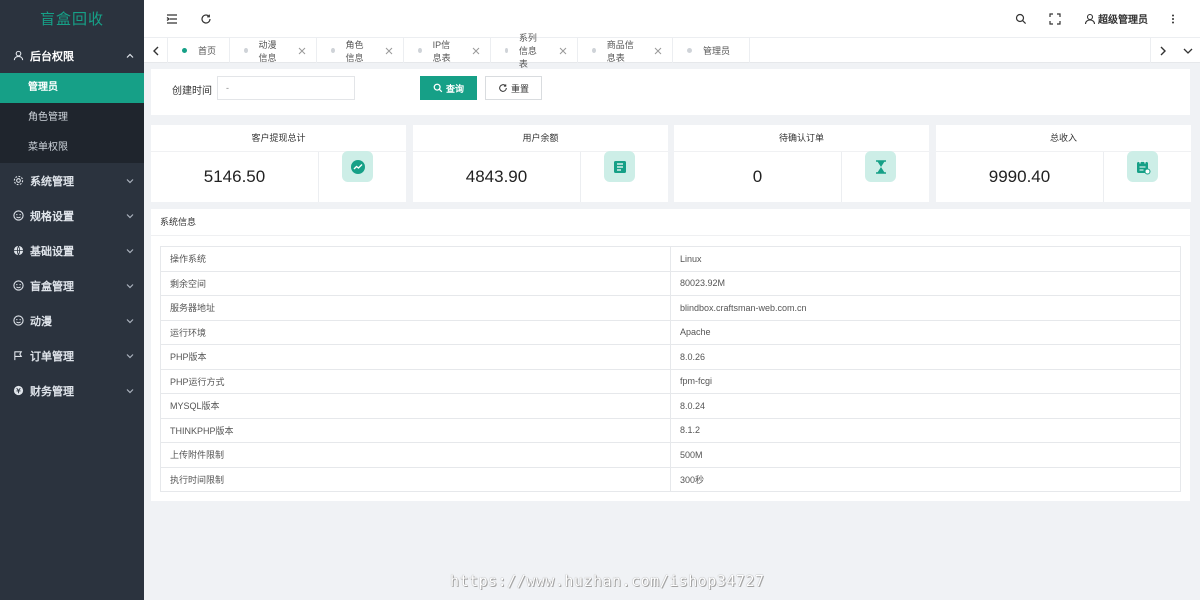 This screenshot has width=1200, height=600. What do you see at coordinates (925, 455) in the screenshot?
I see `info-value: 500M` at bounding box center [925, 455].